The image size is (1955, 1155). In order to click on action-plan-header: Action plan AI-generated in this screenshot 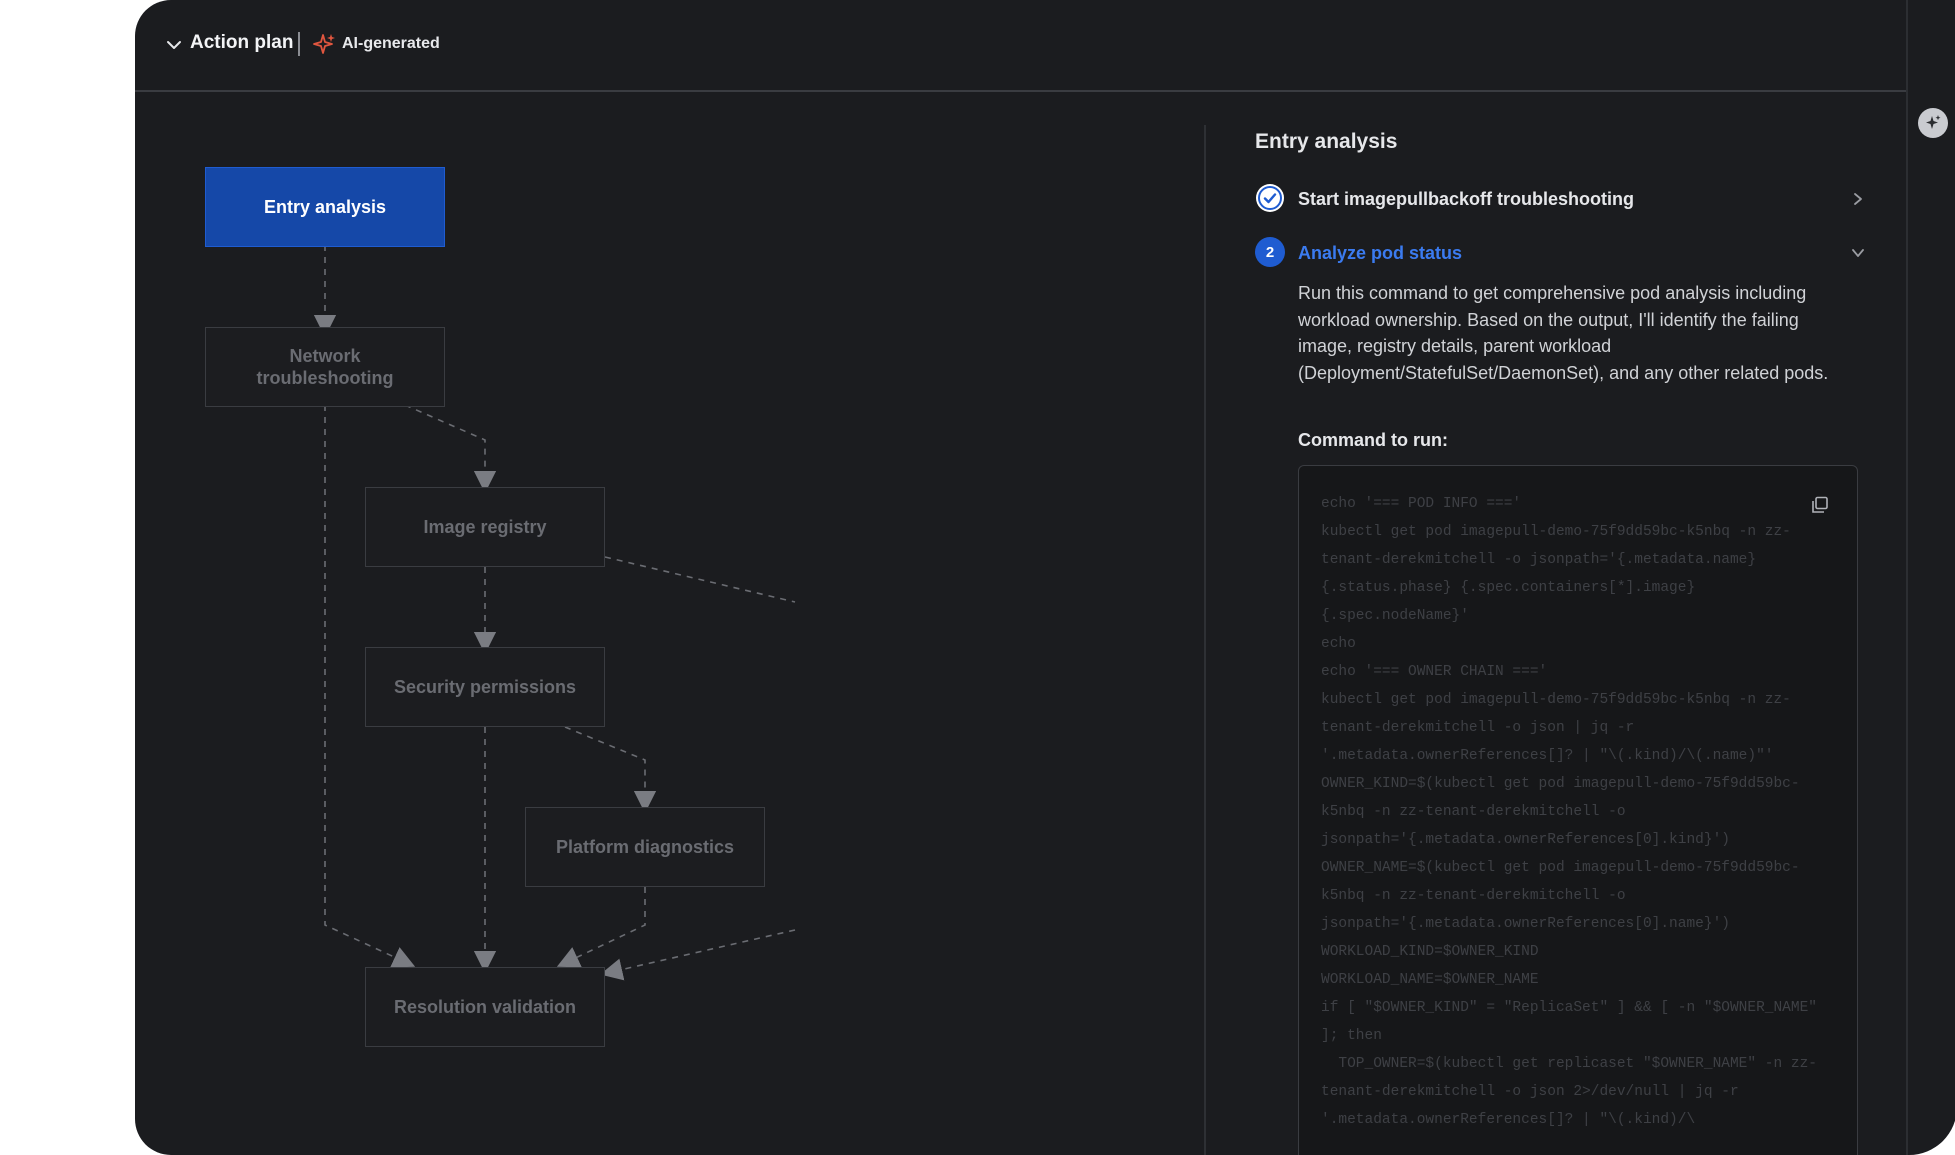, I will do `click(1020, 46)`.